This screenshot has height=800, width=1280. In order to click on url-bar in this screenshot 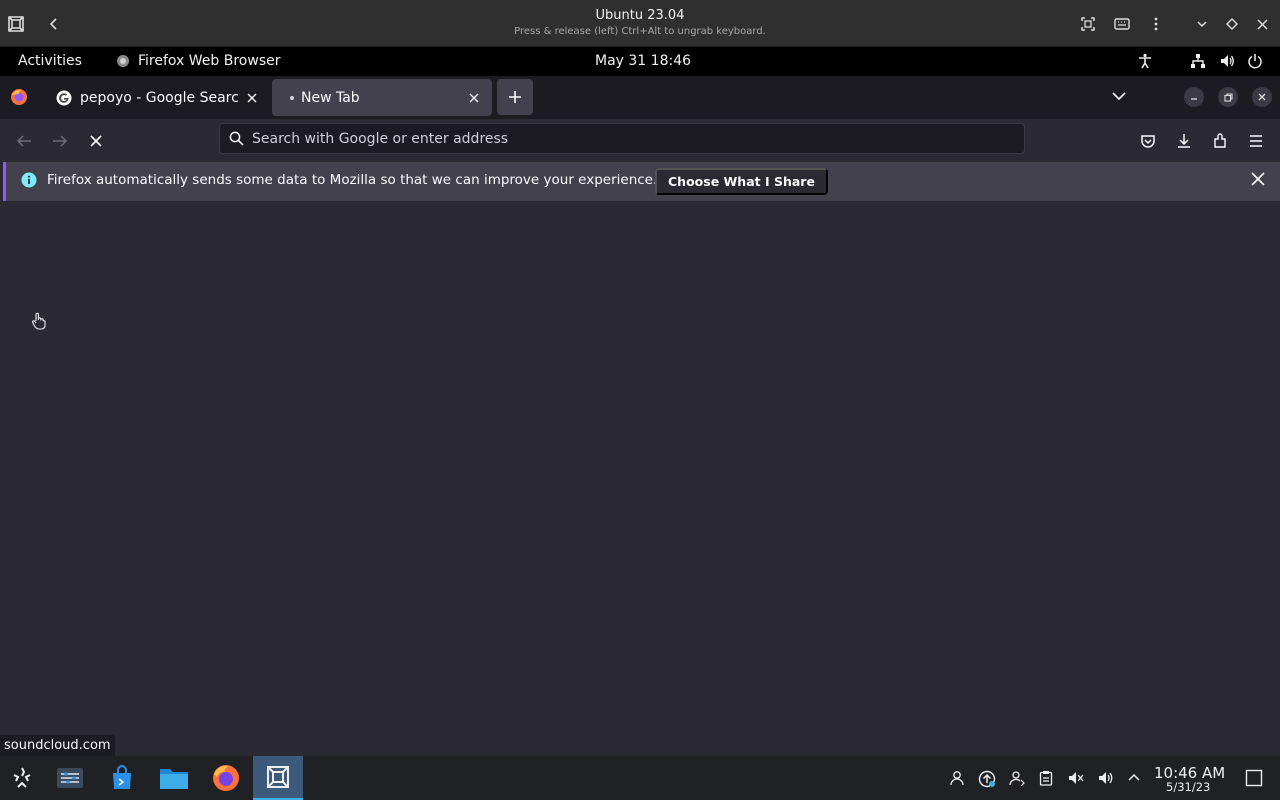, I will do `click(622, 138)`.